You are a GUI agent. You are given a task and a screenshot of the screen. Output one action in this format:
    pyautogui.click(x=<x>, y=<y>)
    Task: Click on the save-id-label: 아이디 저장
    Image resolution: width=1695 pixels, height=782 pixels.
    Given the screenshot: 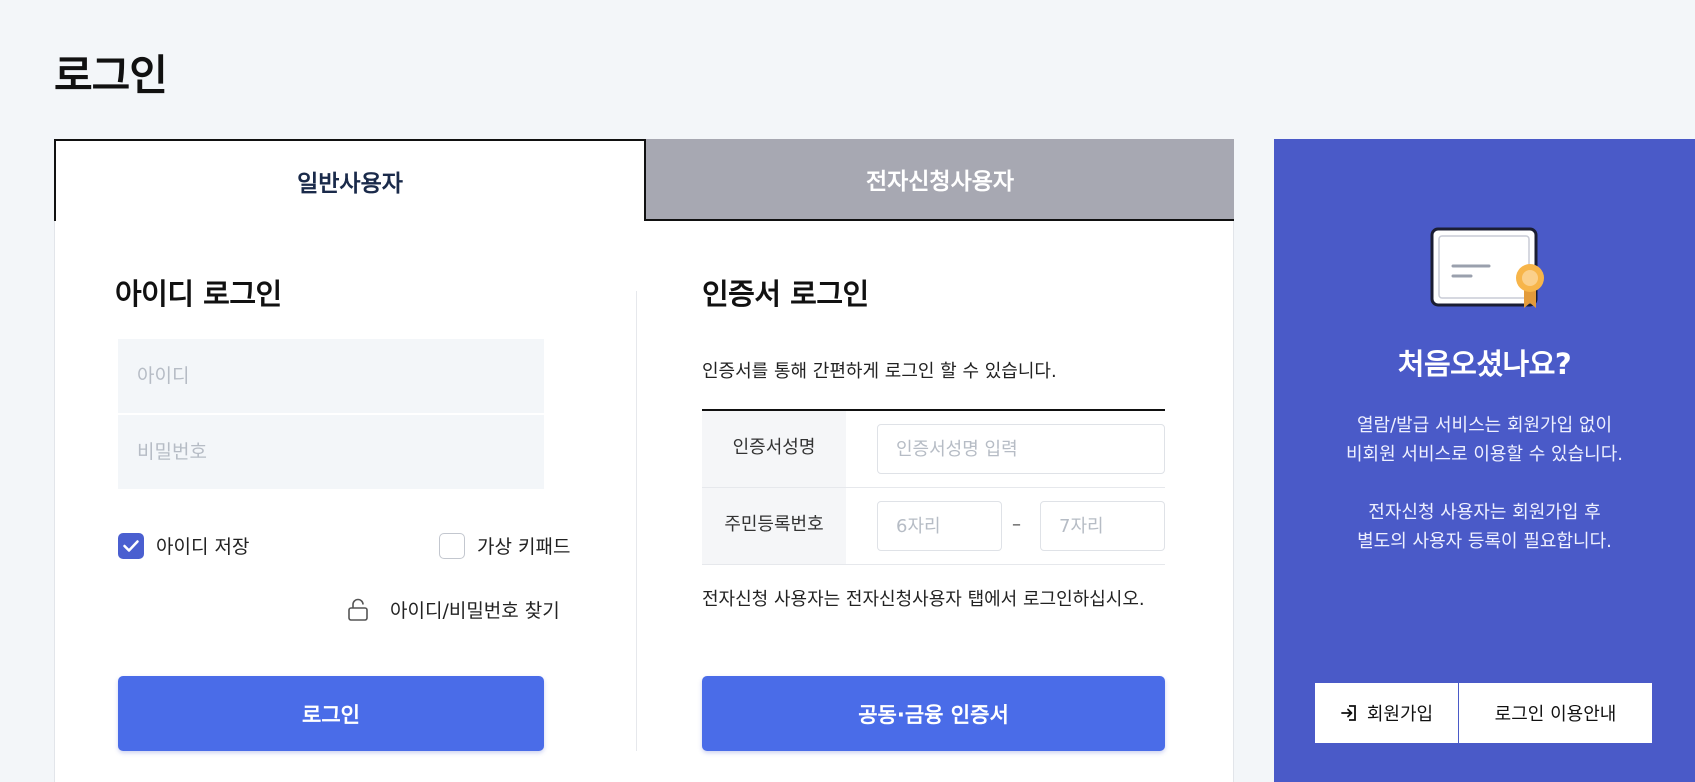 What is the action you would take?
    pyautogui.click(x=203, y=547)
    